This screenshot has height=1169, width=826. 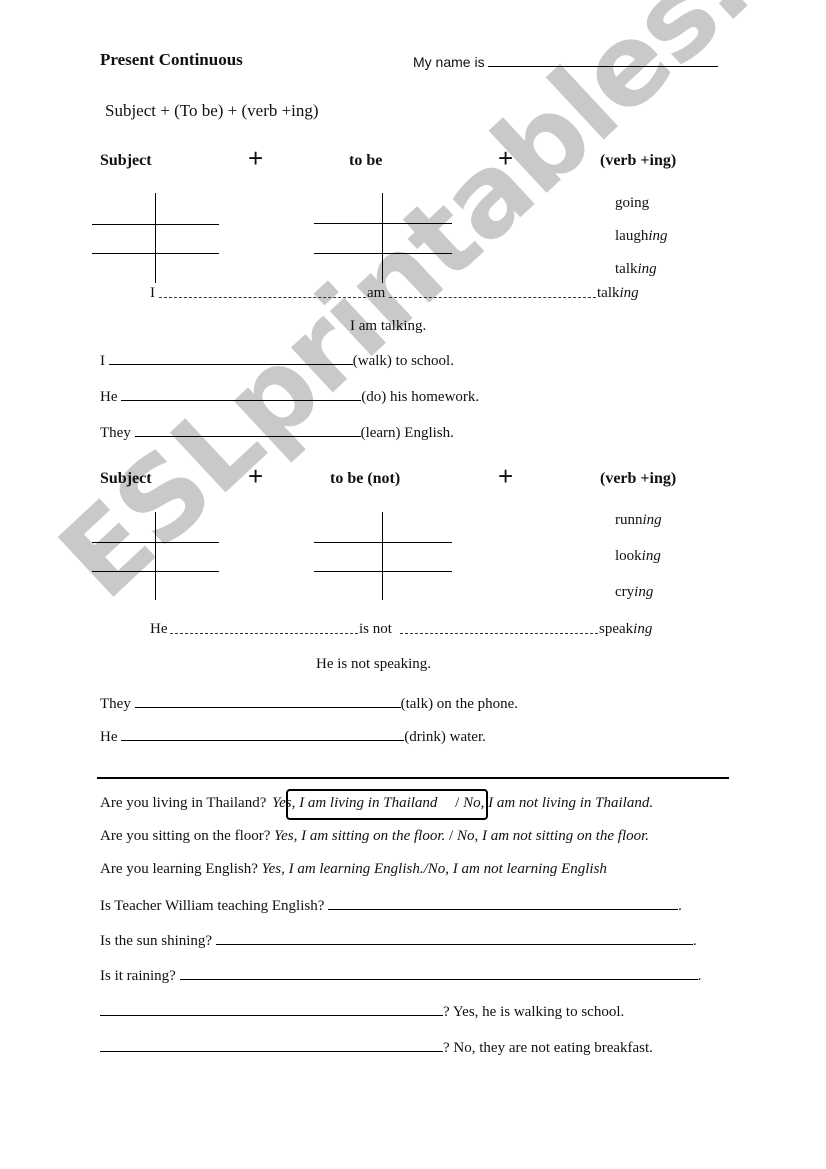 What do you see at coordinates (632, 203) in the screenshot?
I see `verb-item: going` at bounding box center [632, 203].